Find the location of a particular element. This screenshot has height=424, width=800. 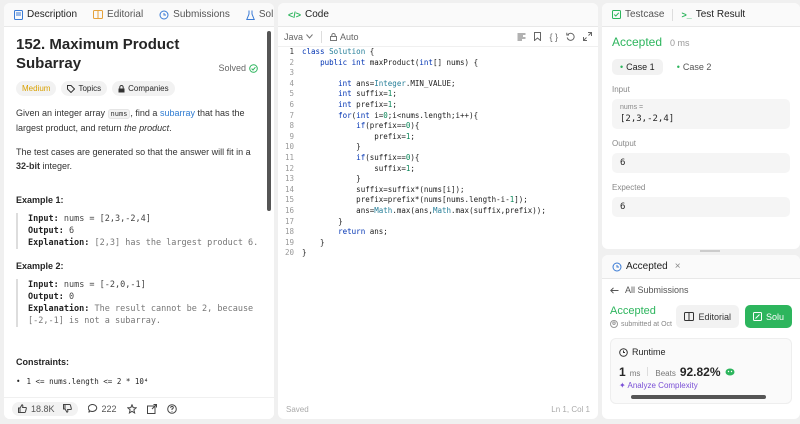

description-scrollbar is located at coordinates (269, 121).